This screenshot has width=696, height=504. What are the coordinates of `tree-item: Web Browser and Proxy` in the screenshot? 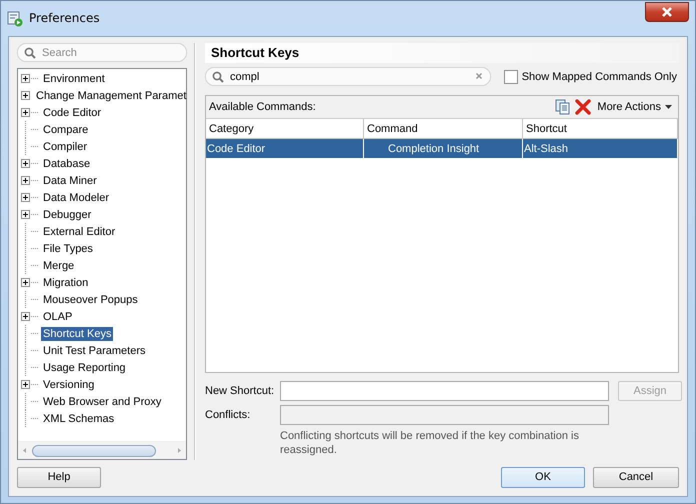 It's located at (102, 401).